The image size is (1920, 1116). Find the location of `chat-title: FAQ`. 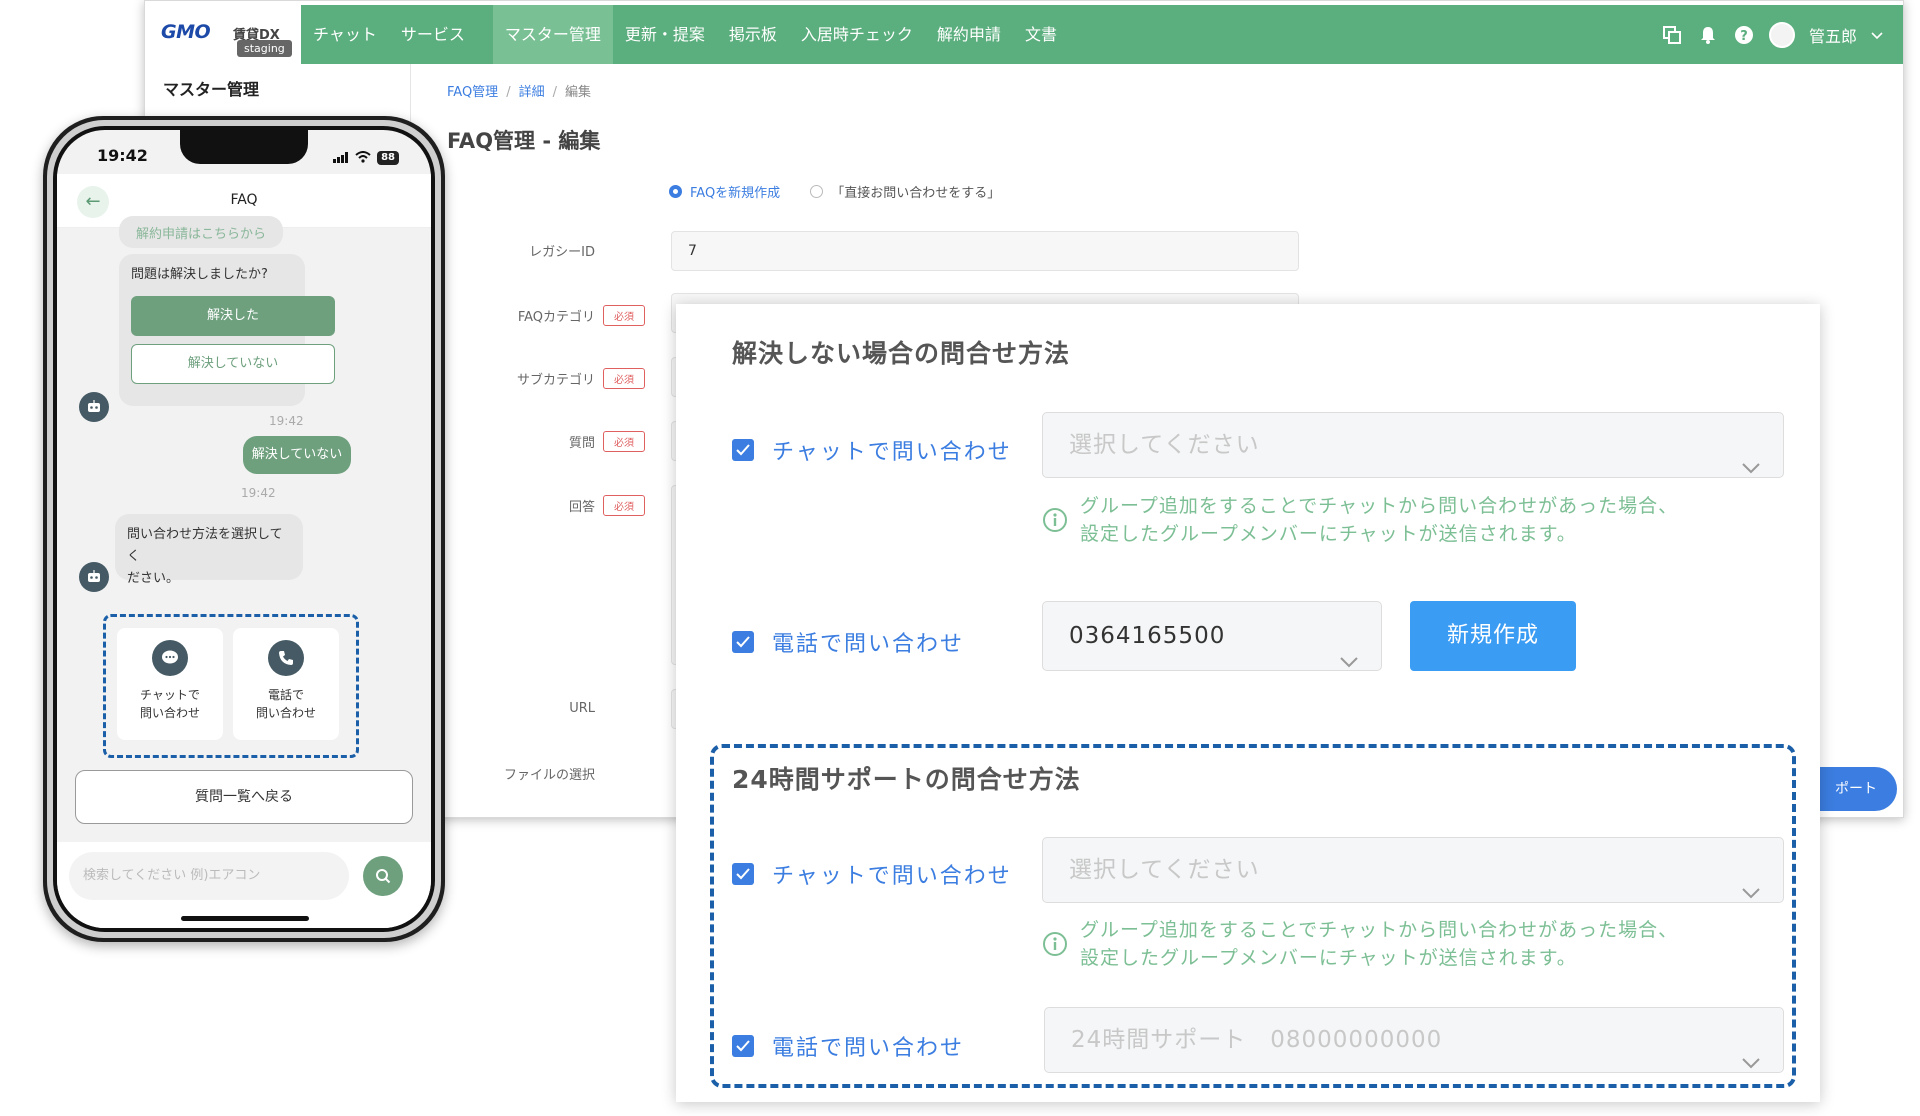

chat-title: FAQ is located at coordinates (244, 200).